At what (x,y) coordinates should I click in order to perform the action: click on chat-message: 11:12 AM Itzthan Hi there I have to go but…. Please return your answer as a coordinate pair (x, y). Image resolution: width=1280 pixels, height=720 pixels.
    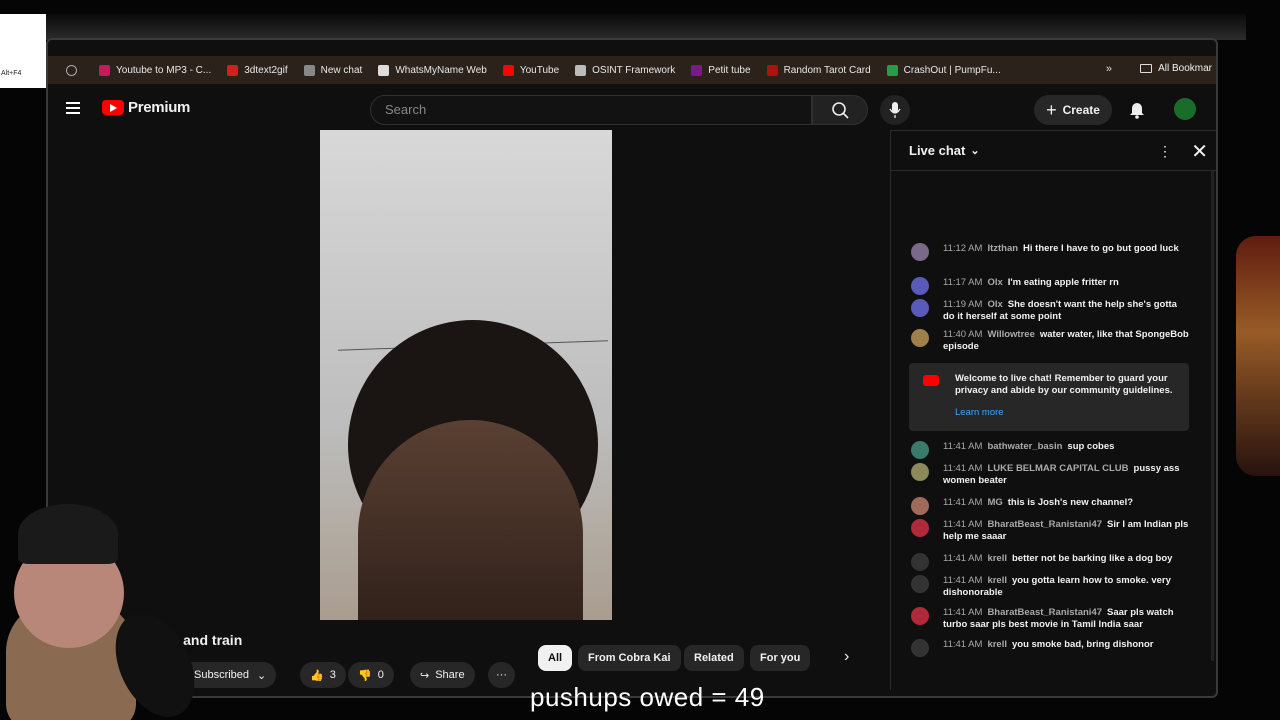
    Looking at the image, I should click on (1051, 252).